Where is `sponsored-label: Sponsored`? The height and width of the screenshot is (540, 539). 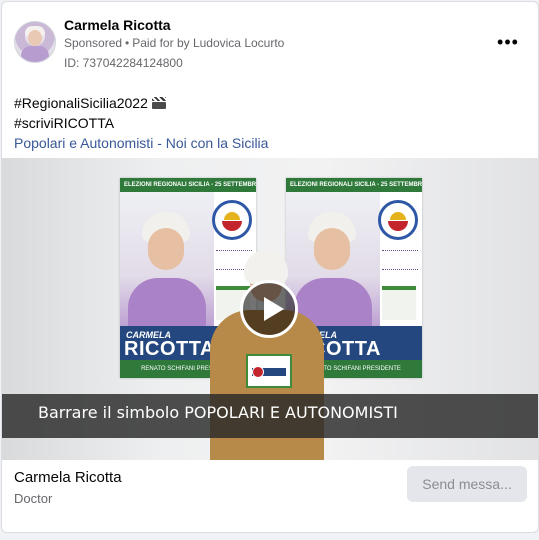 sponsored-label: Sponsored is located at coordinates (93, 43).